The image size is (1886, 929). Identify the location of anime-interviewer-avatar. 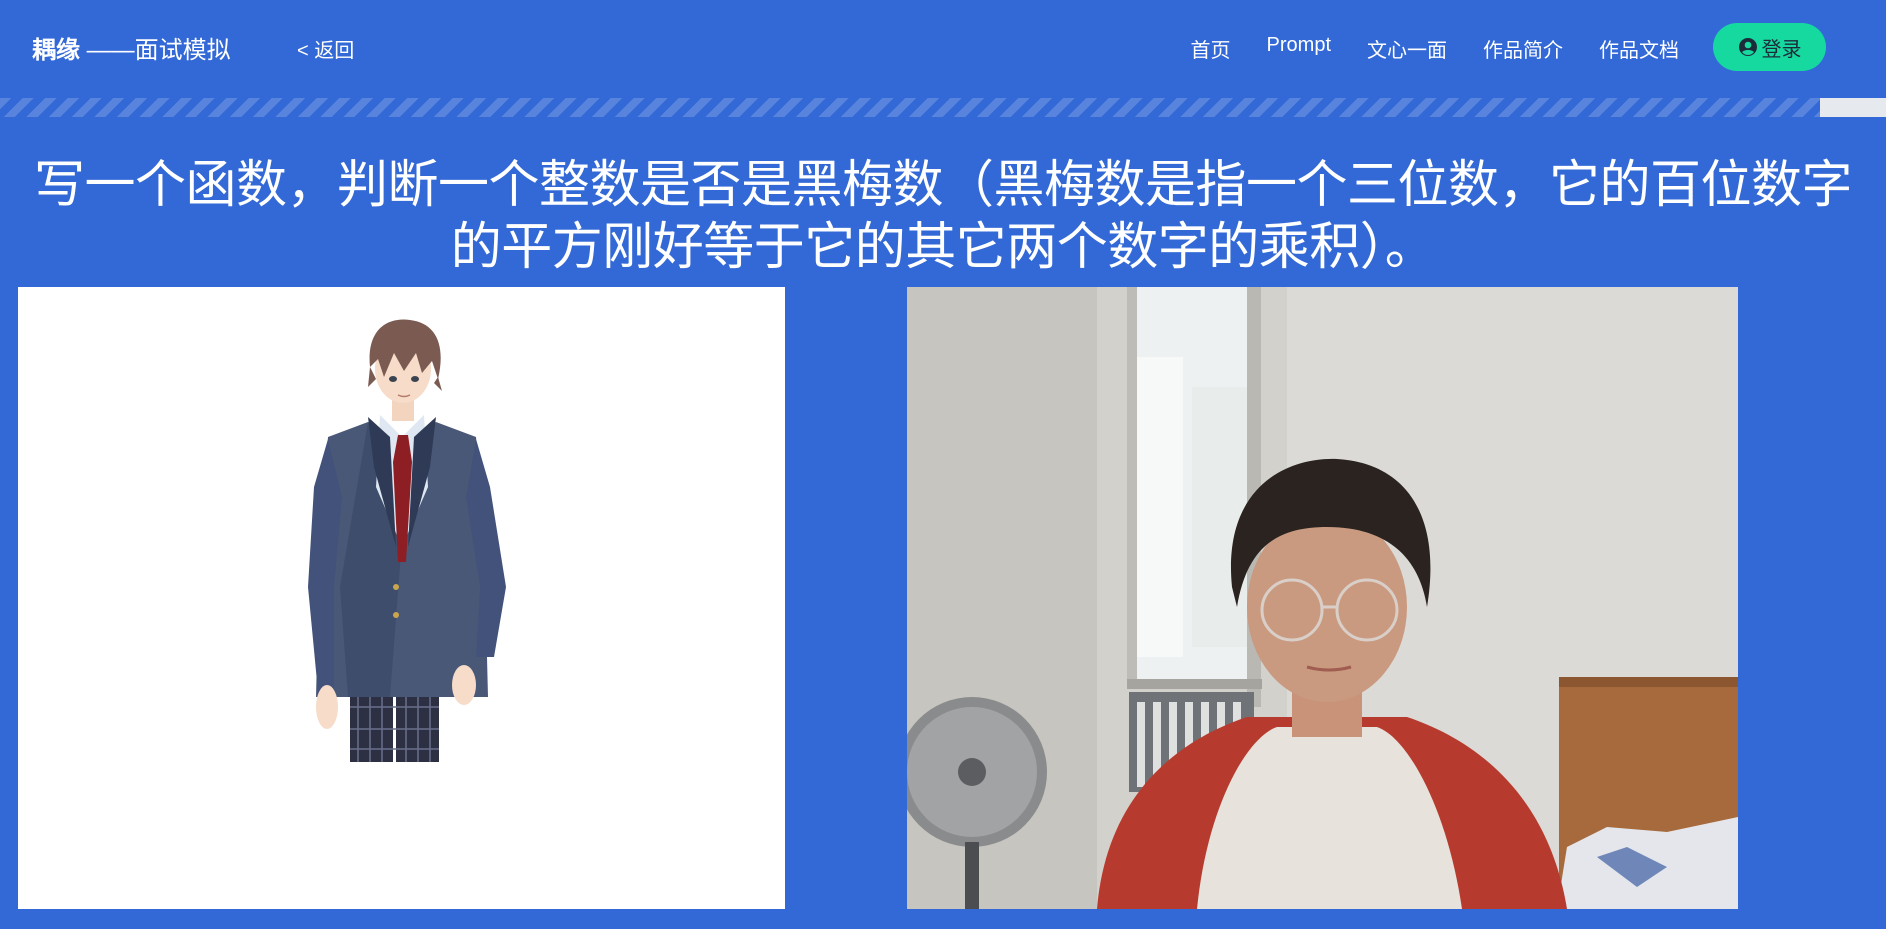
(407, 540).